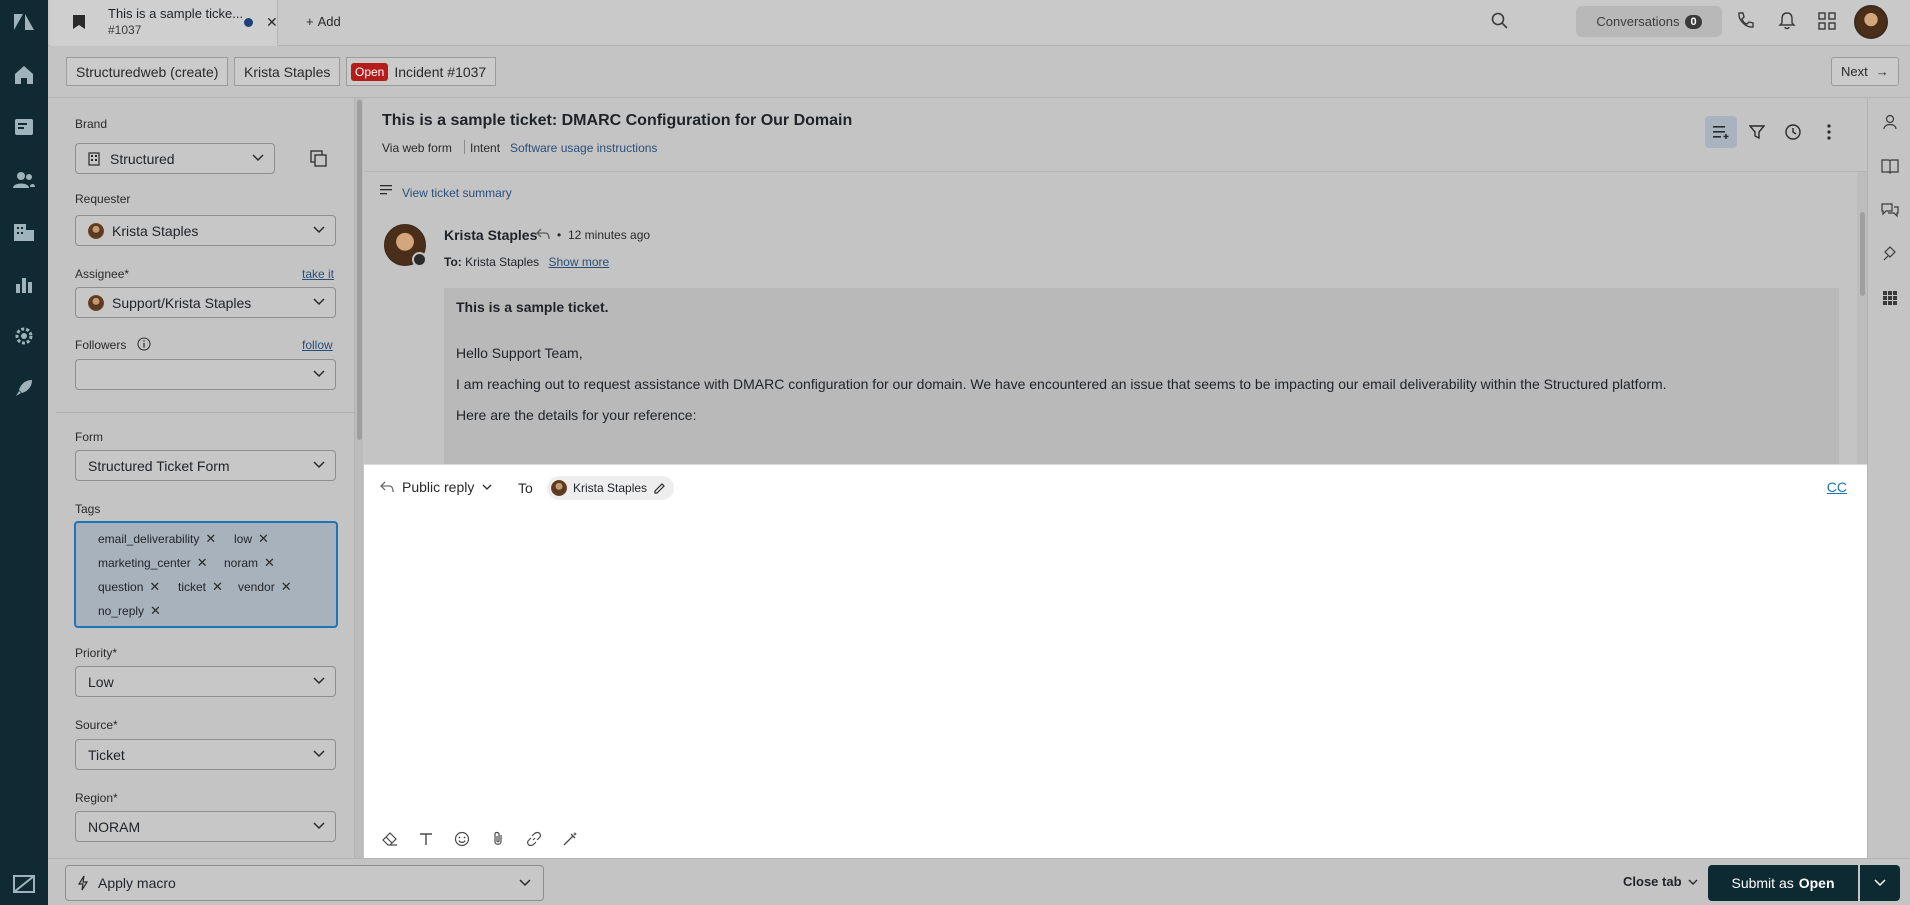 This screenshot has height=905, width=1910. What do you see at coordinates (200, 587) in the screenshot?
I see `tag-chip: ticket ✕` at bounding box center [200, 587].